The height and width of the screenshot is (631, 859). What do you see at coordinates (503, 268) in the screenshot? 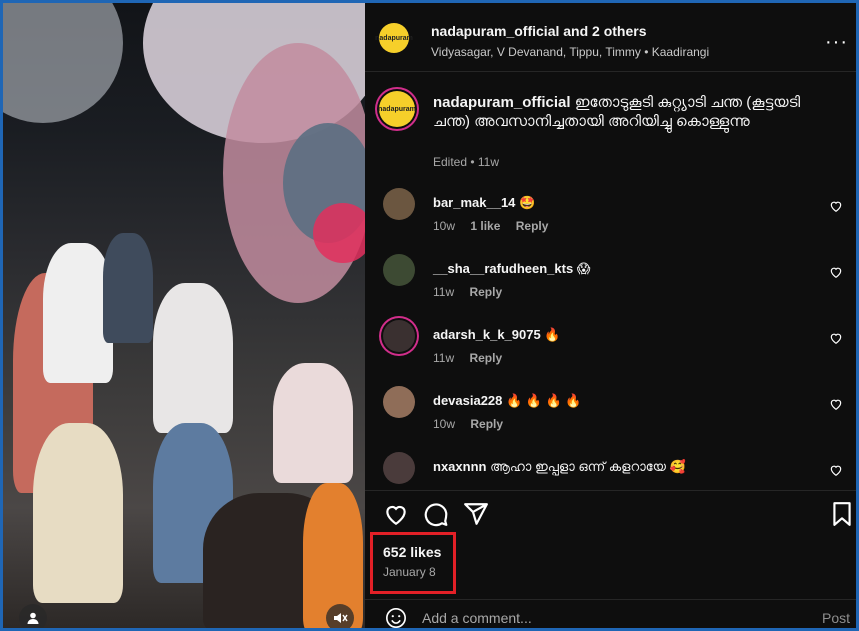
I see `commenter-username: __sha__rafudheen_kts` at bounding box center [503, 268].